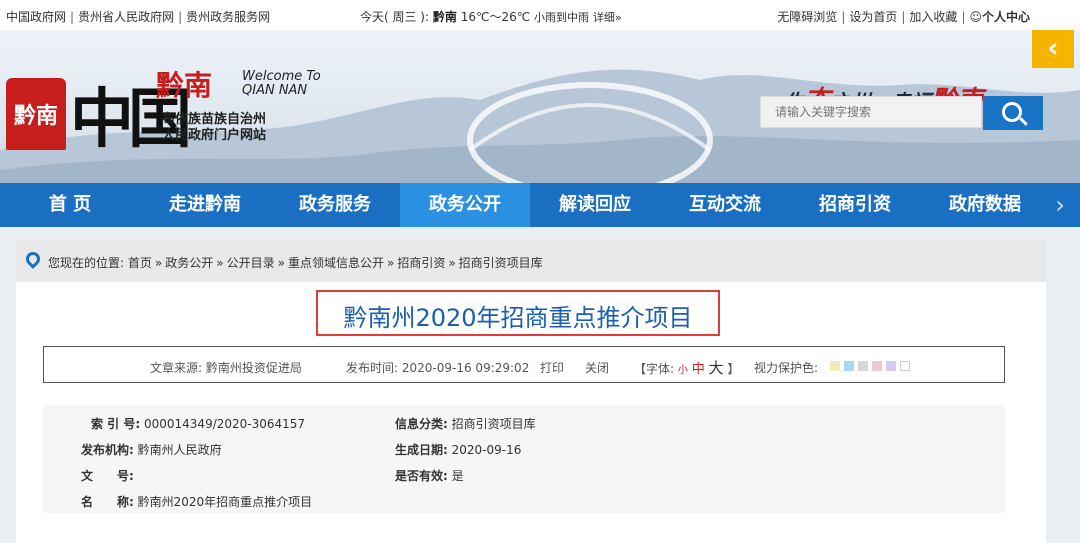 The width and height of the screenshot is (1080, 543). What do you see at coordinates (36, 114) in the screenshot?
I see `logo-seal: 黔南` at bounding box center [36, 114].